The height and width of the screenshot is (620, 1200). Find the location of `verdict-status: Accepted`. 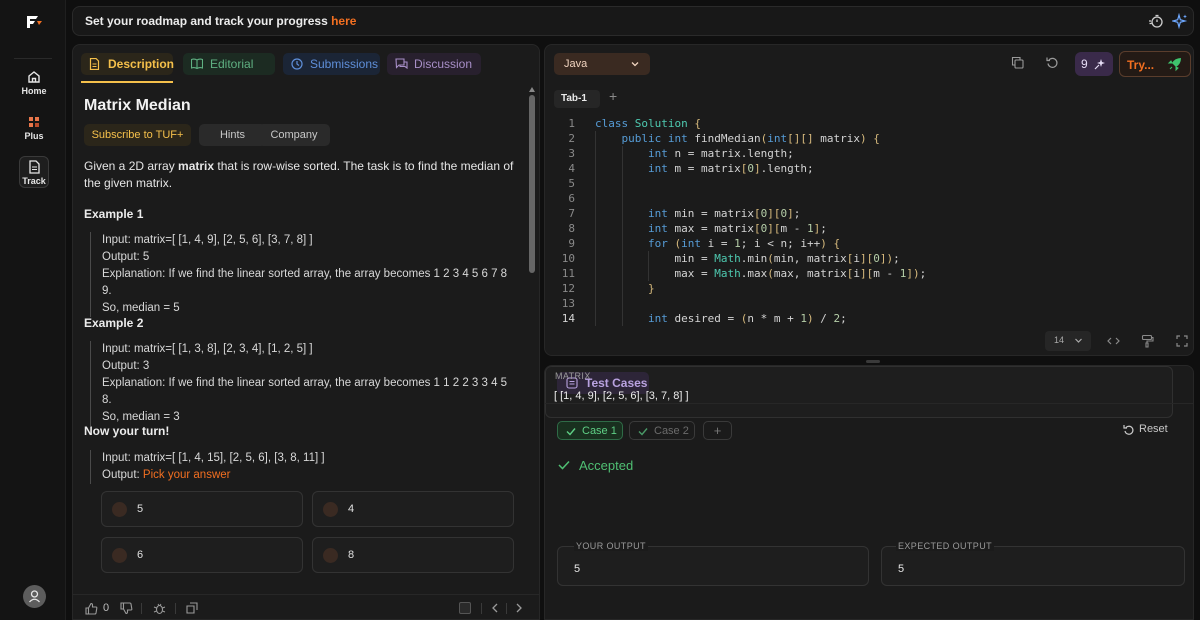

verdict-status: Accepted is located at coordinates (606, 465).